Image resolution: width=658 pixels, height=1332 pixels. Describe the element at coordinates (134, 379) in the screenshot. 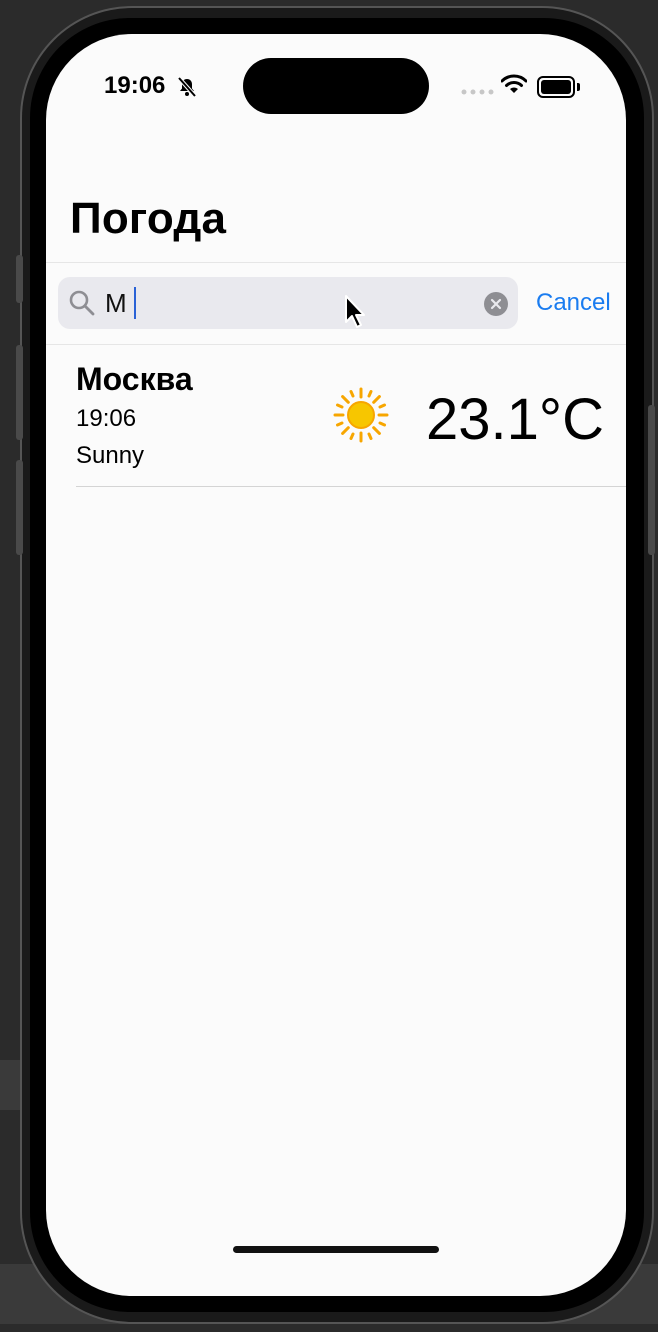

I see `city-name: Москва` at that location.